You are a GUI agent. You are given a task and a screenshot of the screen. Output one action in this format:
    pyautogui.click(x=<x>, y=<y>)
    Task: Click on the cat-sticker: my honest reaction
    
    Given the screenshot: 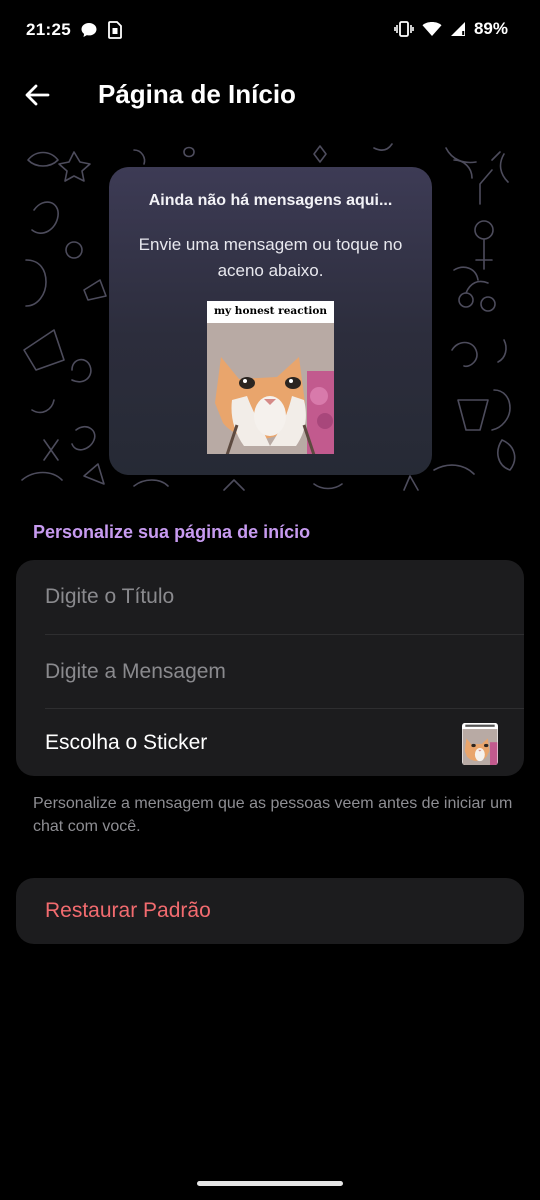 What is the action you would take?
    pyautogui.click(x=270, y=377)
    